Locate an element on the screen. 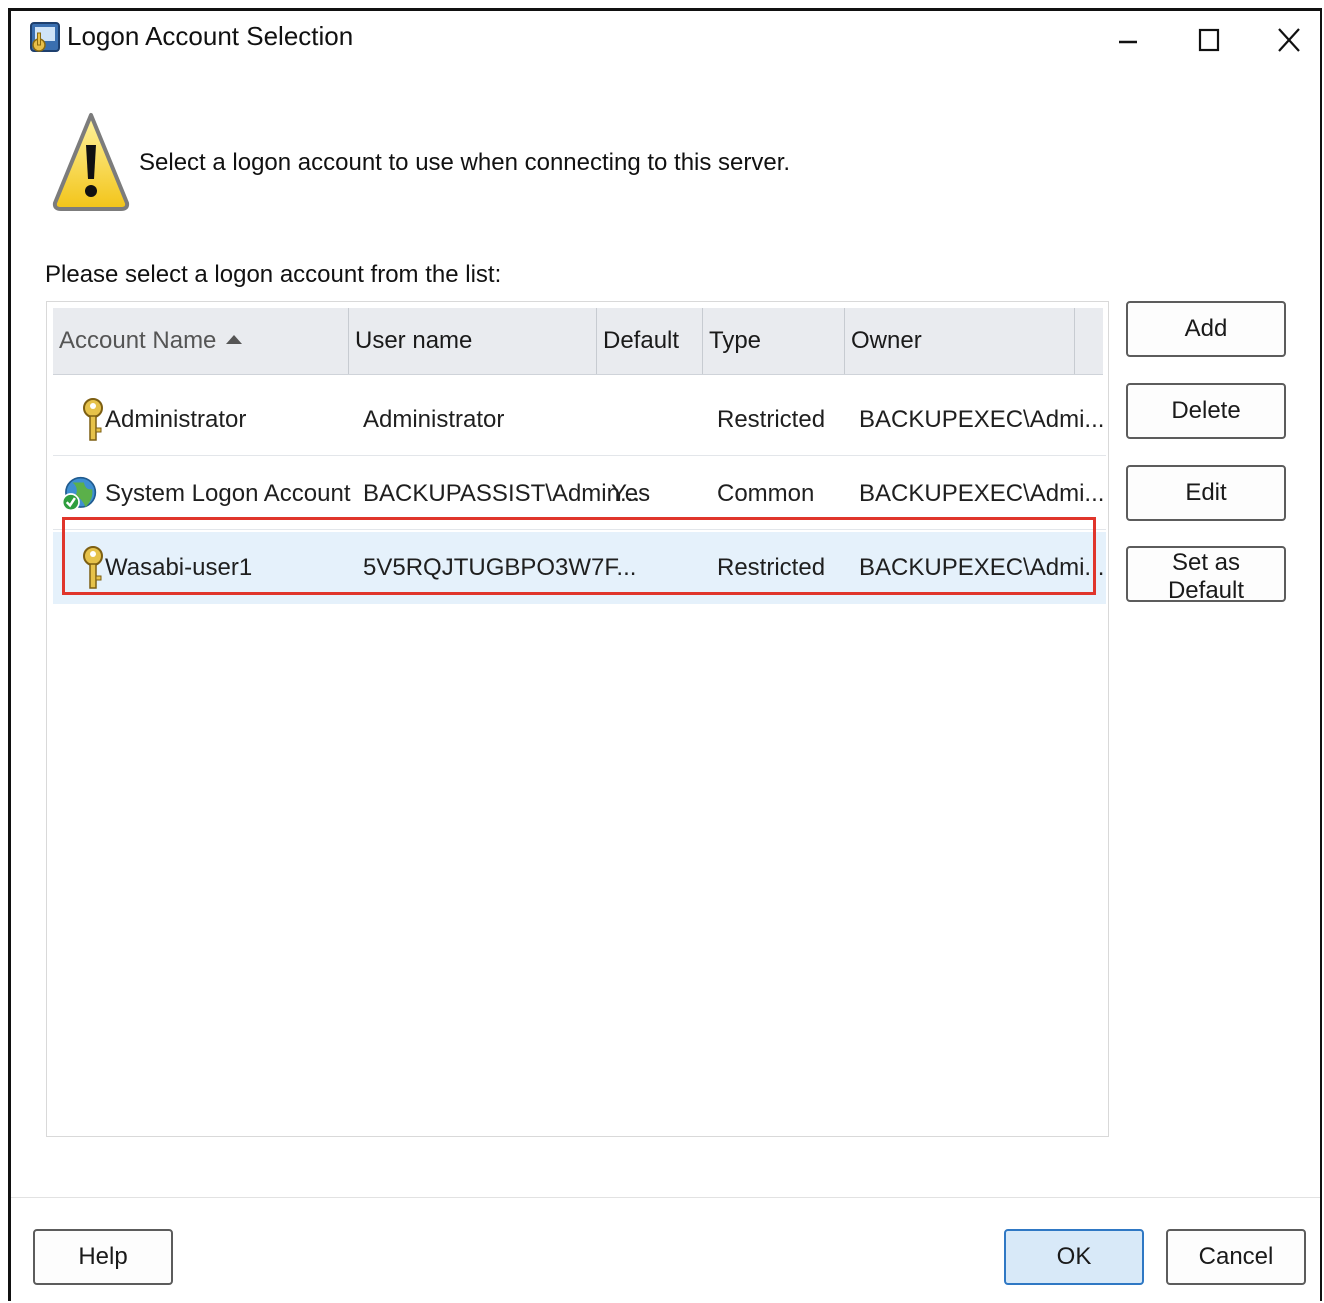 This screenshot has width=1324, height=1303. globe-check-icon is located at coordinates (79, 494).